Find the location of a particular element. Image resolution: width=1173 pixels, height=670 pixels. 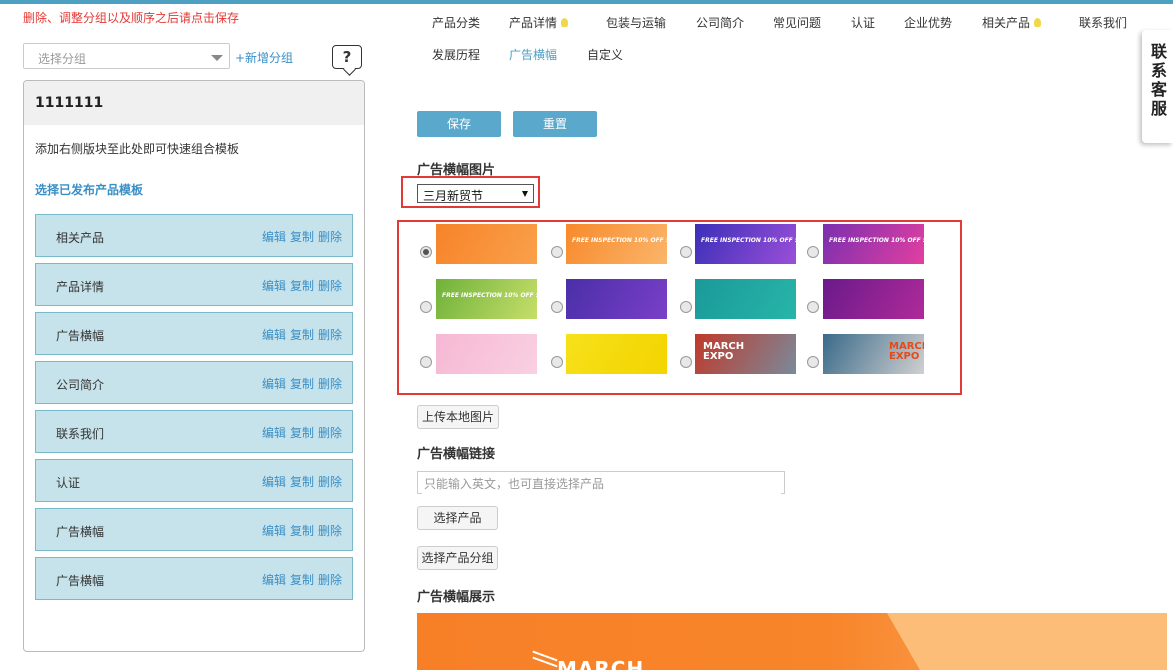

upload-local-image-button: 上传本地图片 is located at coordinates (458, 417).